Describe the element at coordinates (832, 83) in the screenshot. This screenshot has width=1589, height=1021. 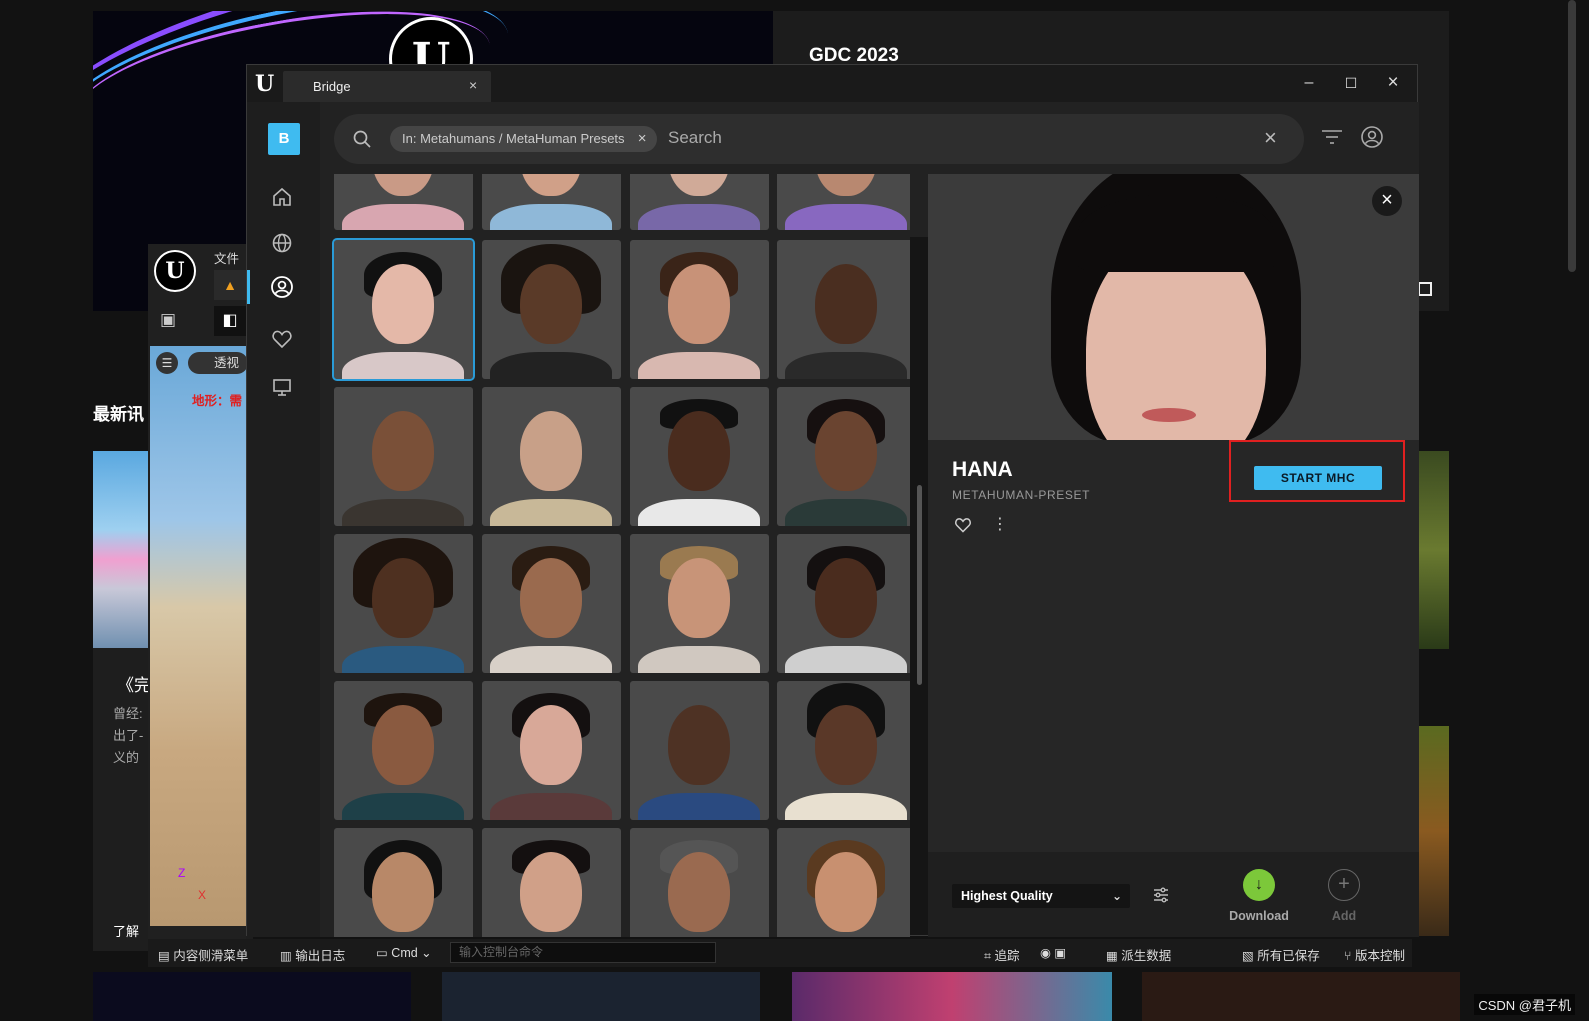
I see `title-bar: U Bridge × – ☐ ×` at that location.